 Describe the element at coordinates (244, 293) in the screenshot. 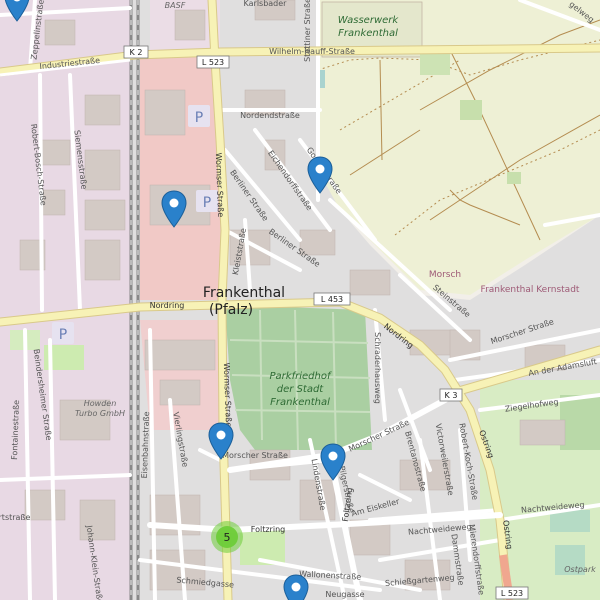

I see `town-label: Frankenthal` at that location.